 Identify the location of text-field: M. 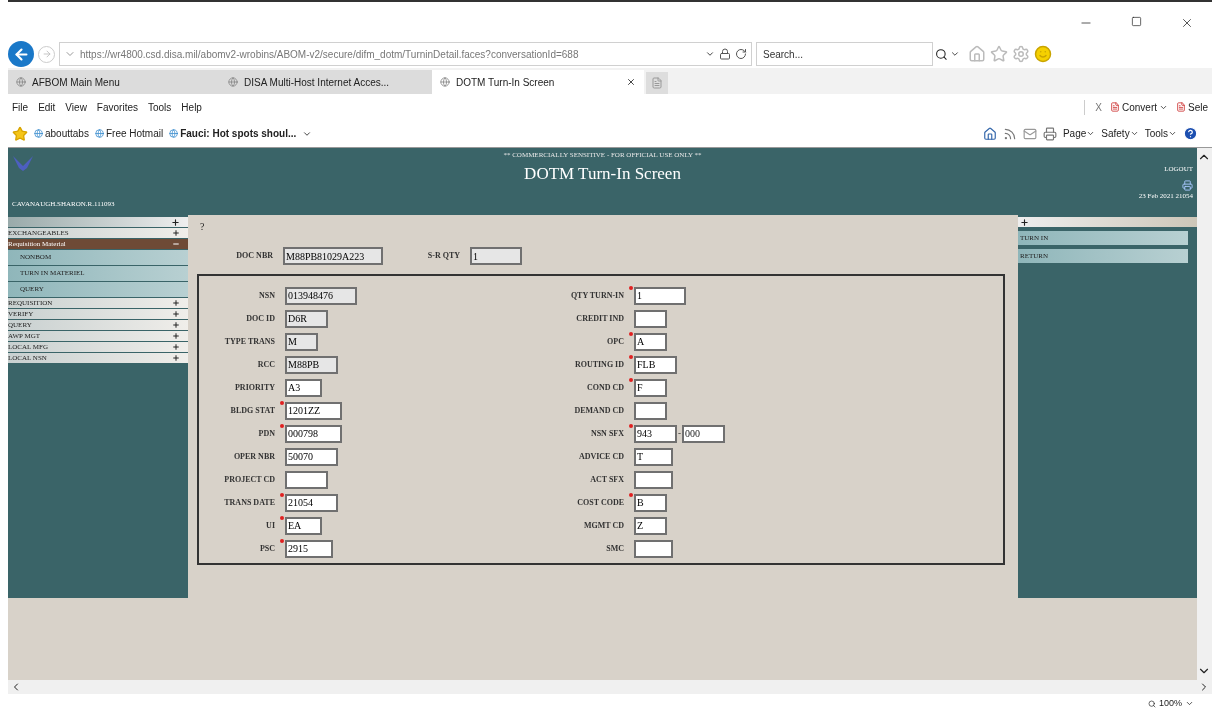
(301, 341).